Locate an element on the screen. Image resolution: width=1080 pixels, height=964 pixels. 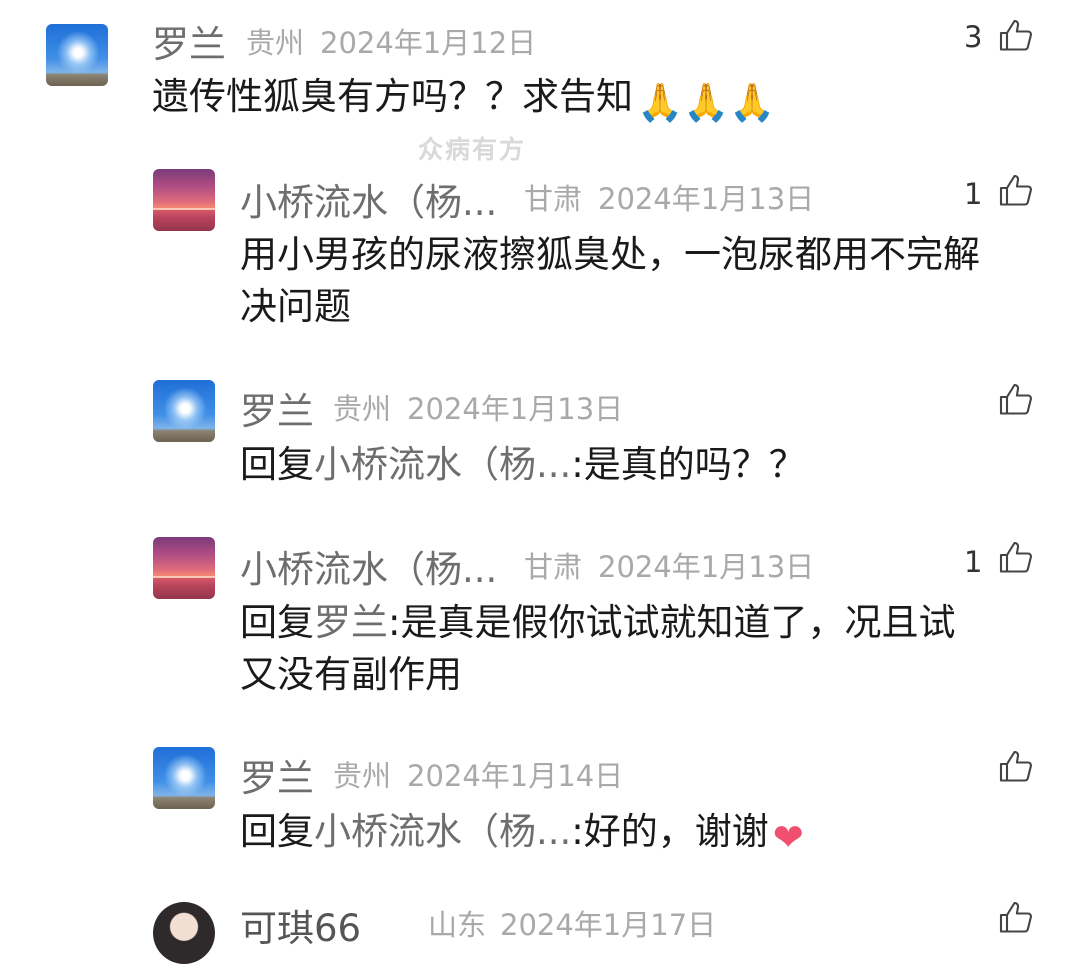
comment-text-line2: 又没有副作用 is located at coordinates (351, 674).